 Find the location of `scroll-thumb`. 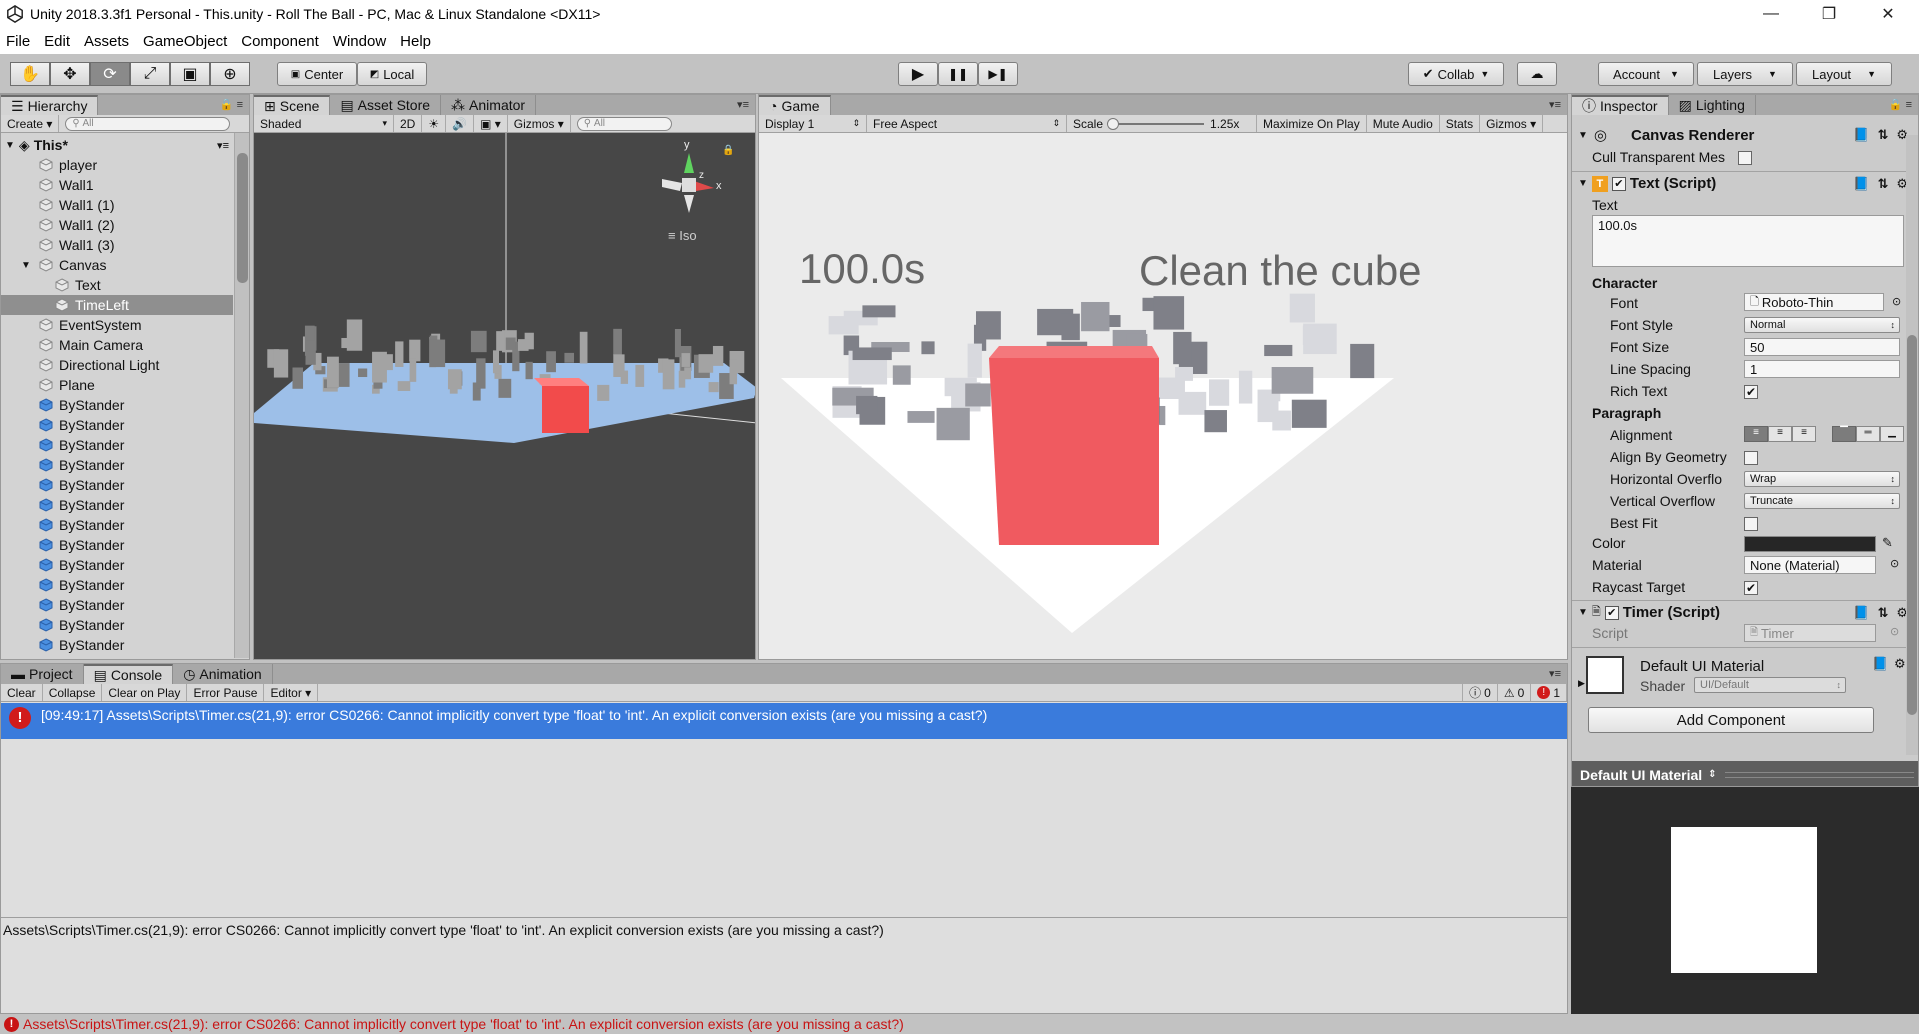

scroll-thumb is located at coordinates (242, 218).